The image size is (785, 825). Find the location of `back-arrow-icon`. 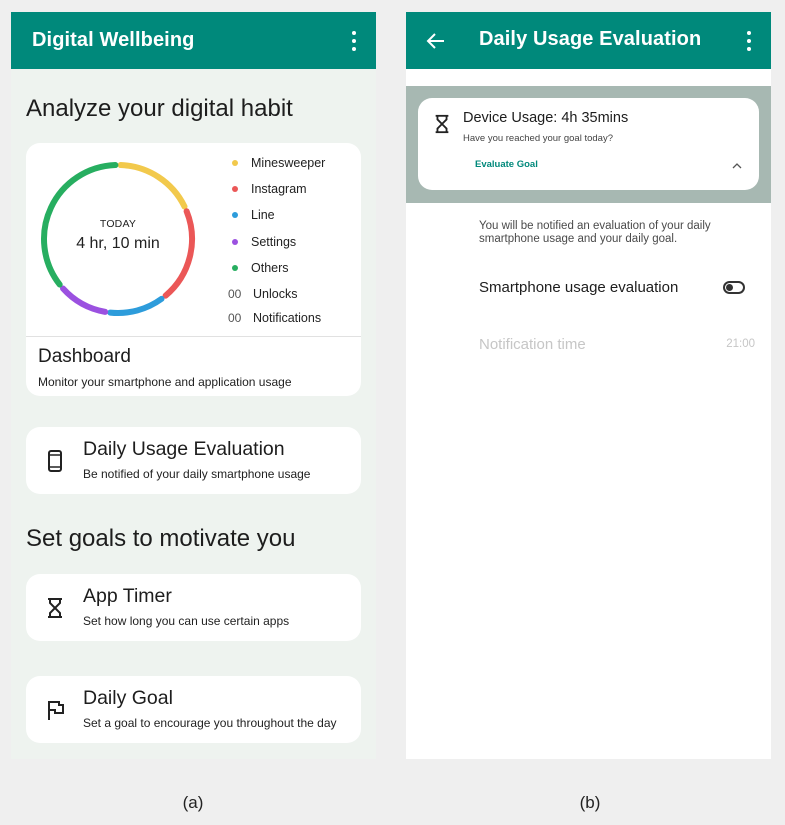

back-arrow-icon is located at coordinates (436, 41).